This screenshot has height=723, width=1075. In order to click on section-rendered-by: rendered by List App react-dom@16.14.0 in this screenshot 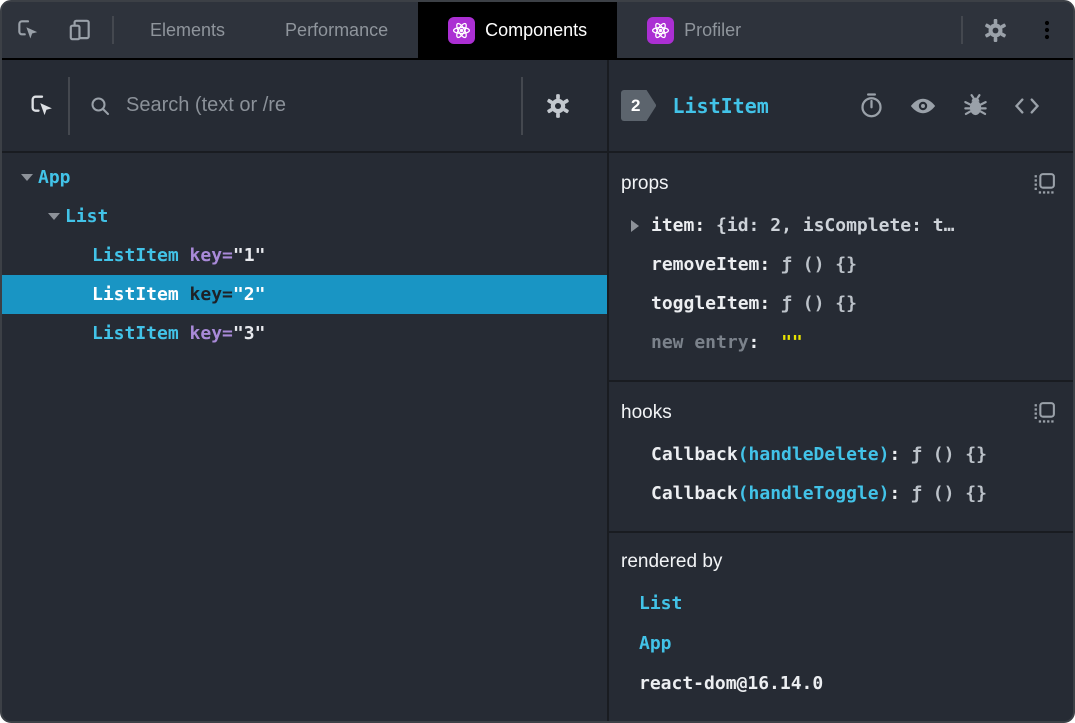, I will do `click(841, 627)`.